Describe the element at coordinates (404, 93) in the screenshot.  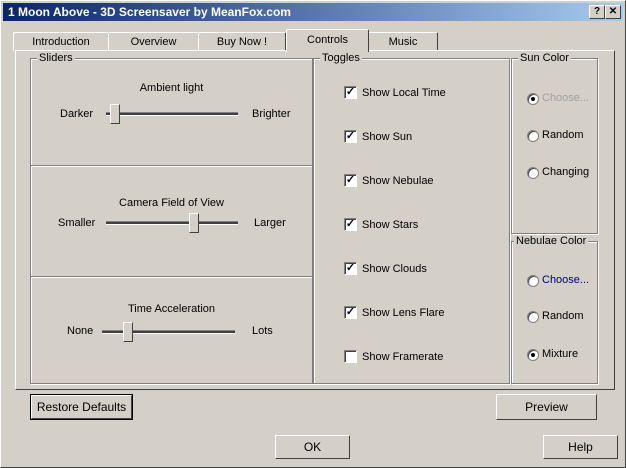
I see `toggle-label-show-local-time: Show Local Time` at that location.